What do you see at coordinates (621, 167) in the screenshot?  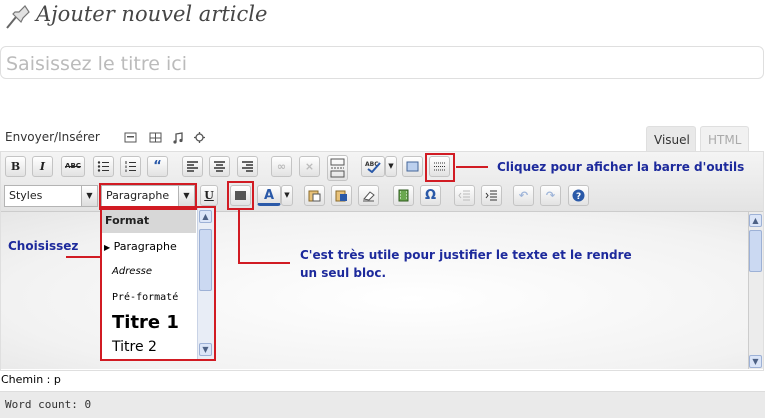 I see `kitchen-sink-annotation: Cliquez pour aficher la barre d'outils` at bounding box center [621, 167].